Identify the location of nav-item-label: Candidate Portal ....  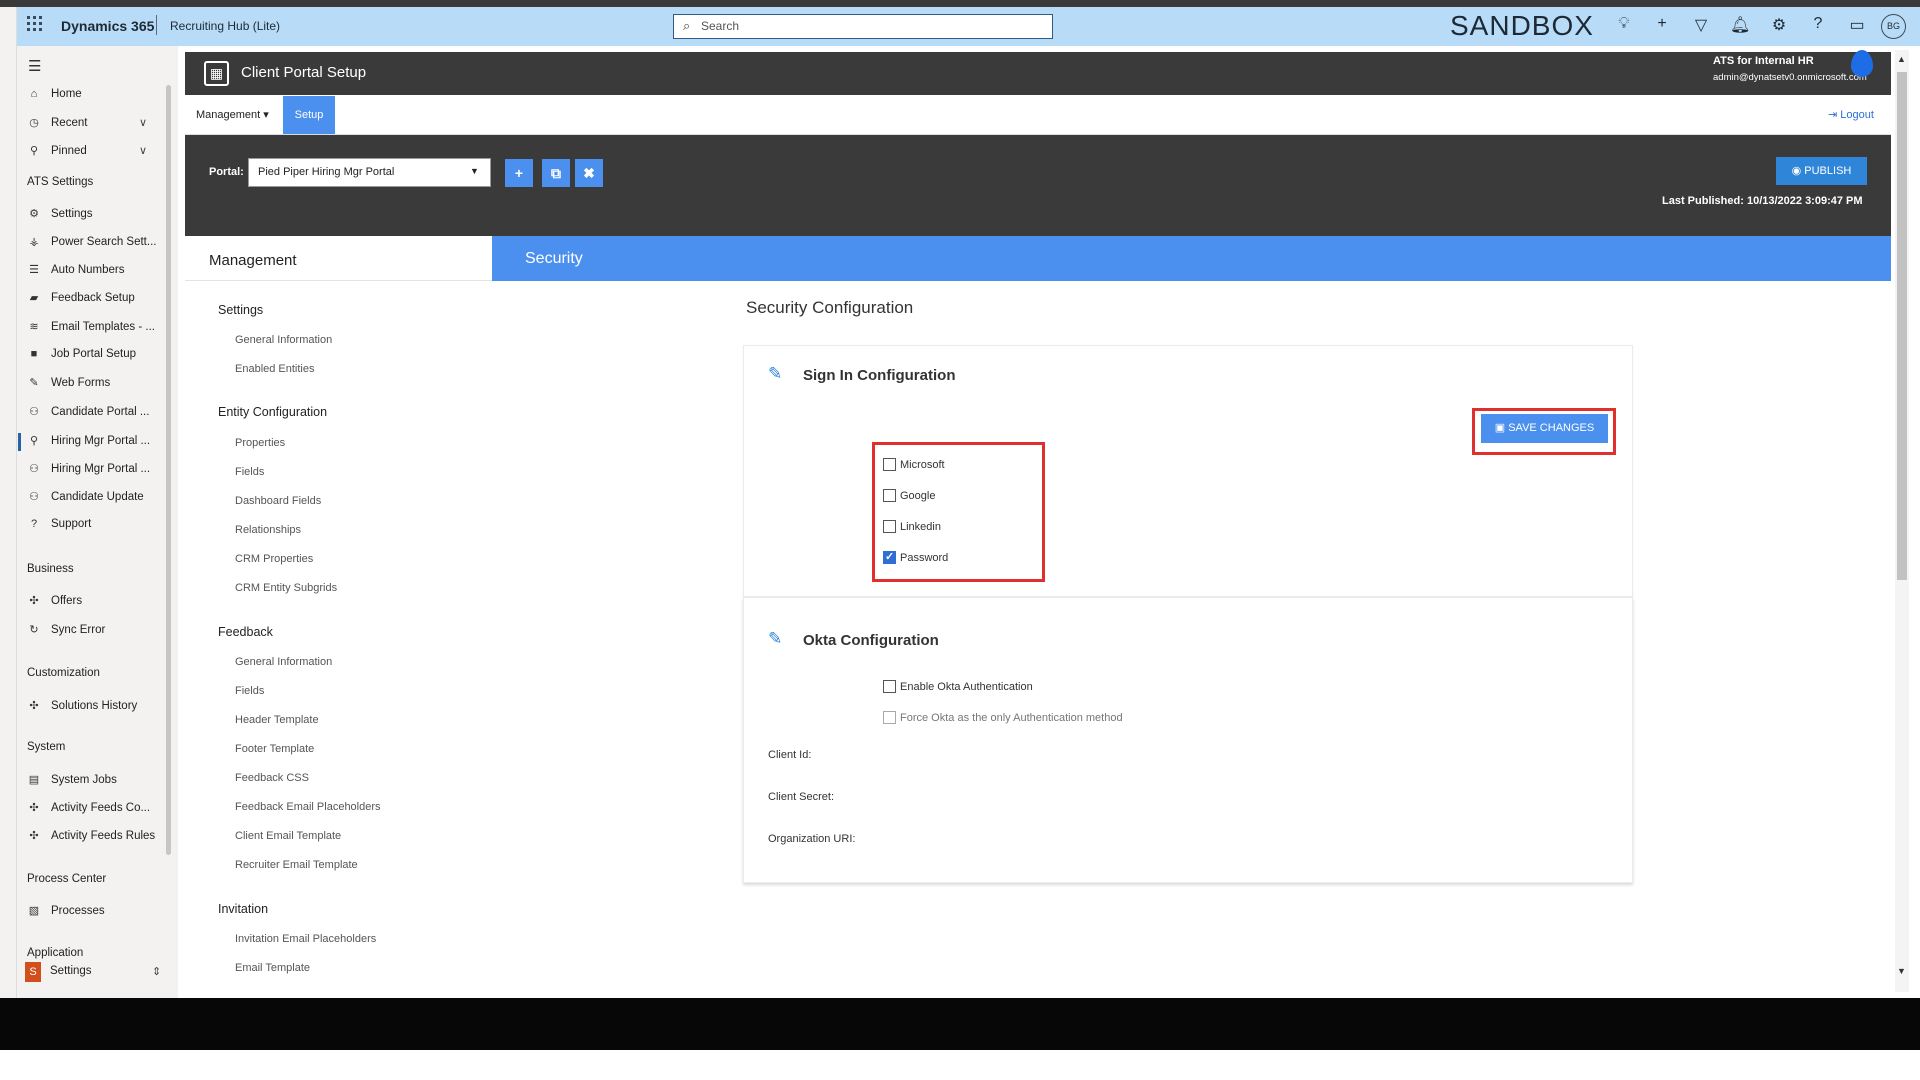
(100, 412).